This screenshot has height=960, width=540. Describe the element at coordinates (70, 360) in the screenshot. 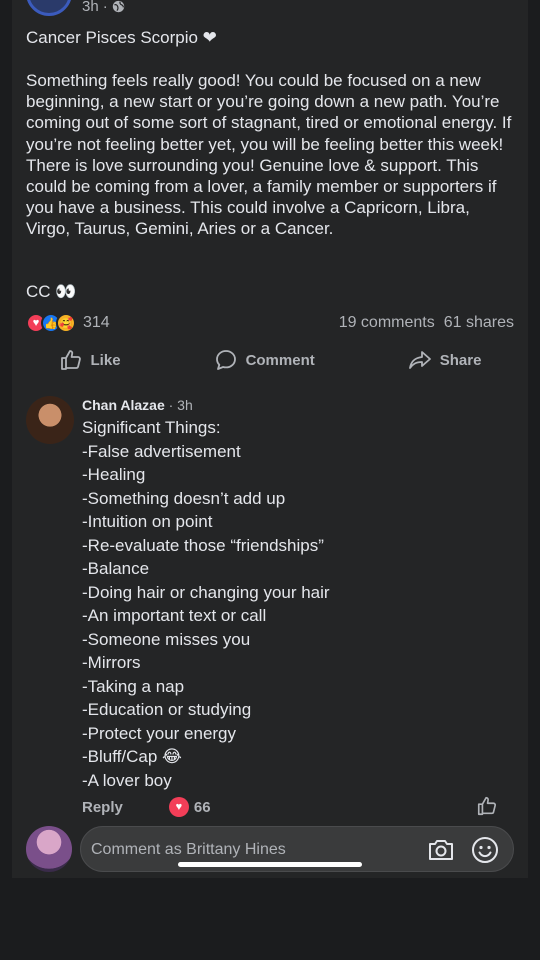

I see `thumbs-up-icon` at that location.